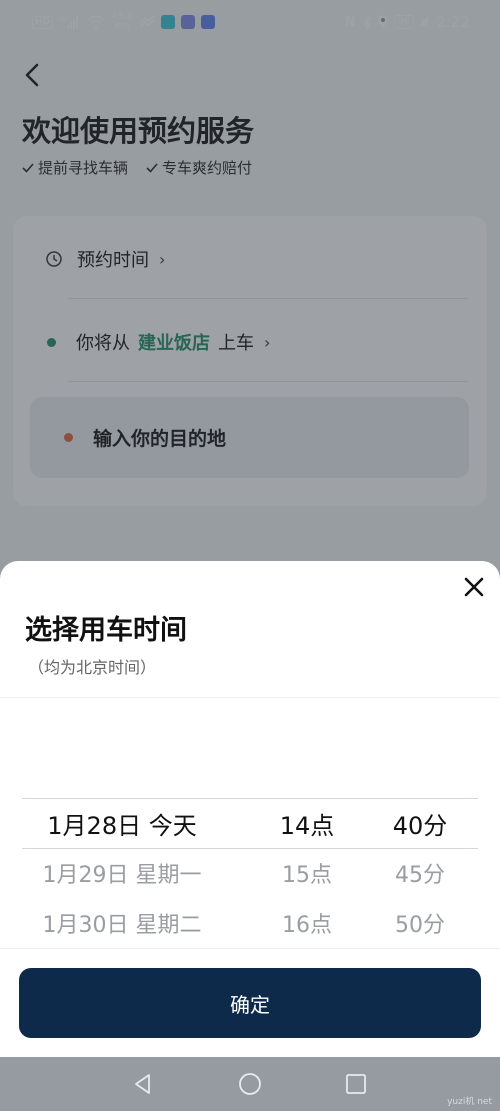 This screenshot has height=1111, width=500. I want to click on minute-option: 45分, so click(420, 873).